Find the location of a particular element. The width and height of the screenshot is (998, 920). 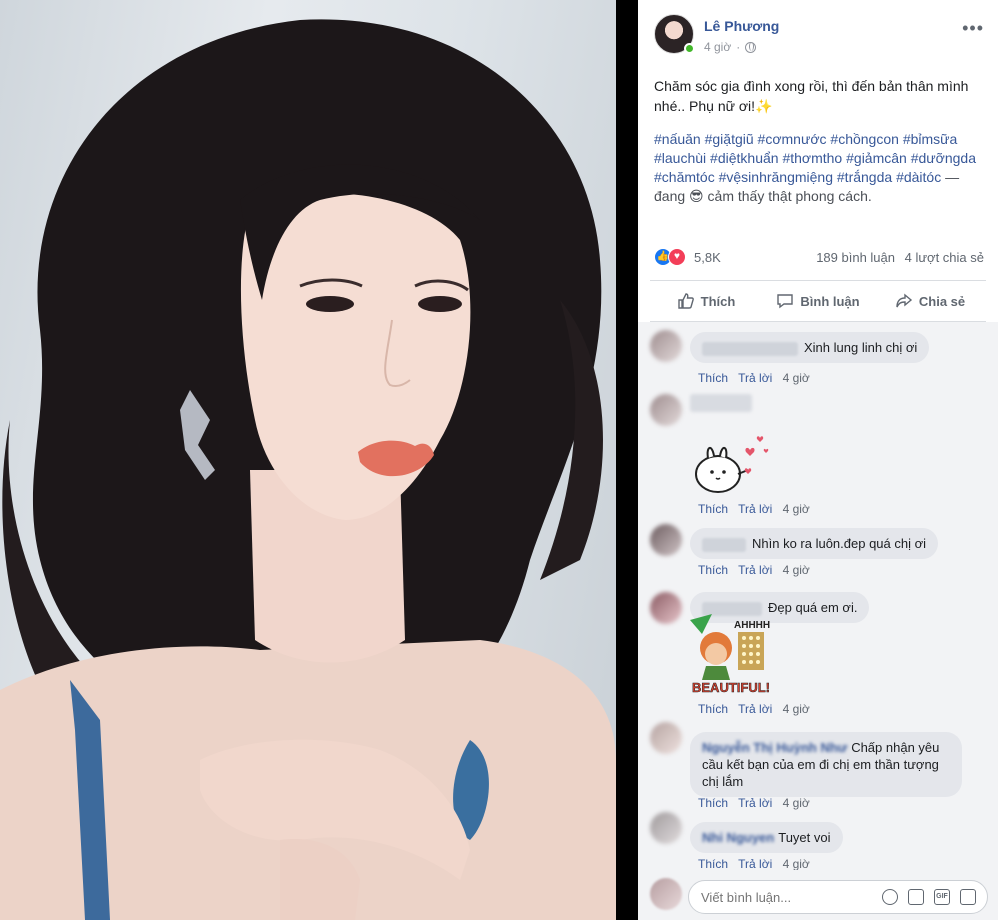

commenter-name: Nhi Nguyen is located at coordinates (738, 837).